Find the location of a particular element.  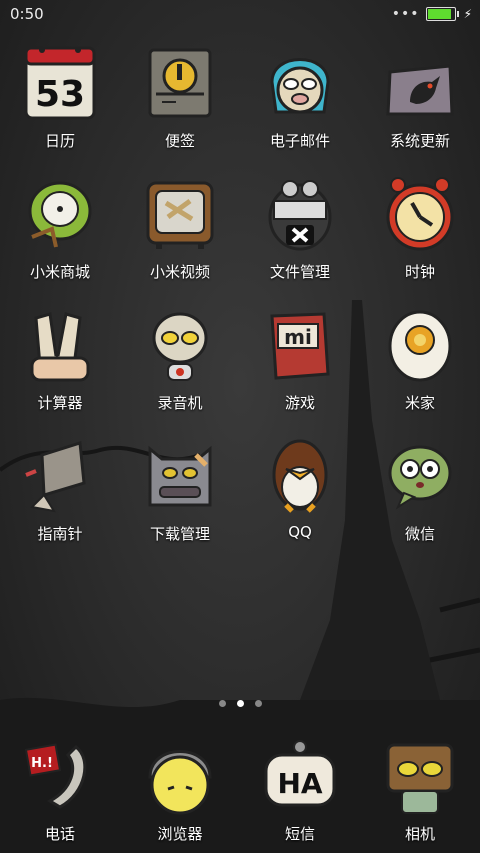

bolt-icon: ⚡ is located at coordinates (467, 14).